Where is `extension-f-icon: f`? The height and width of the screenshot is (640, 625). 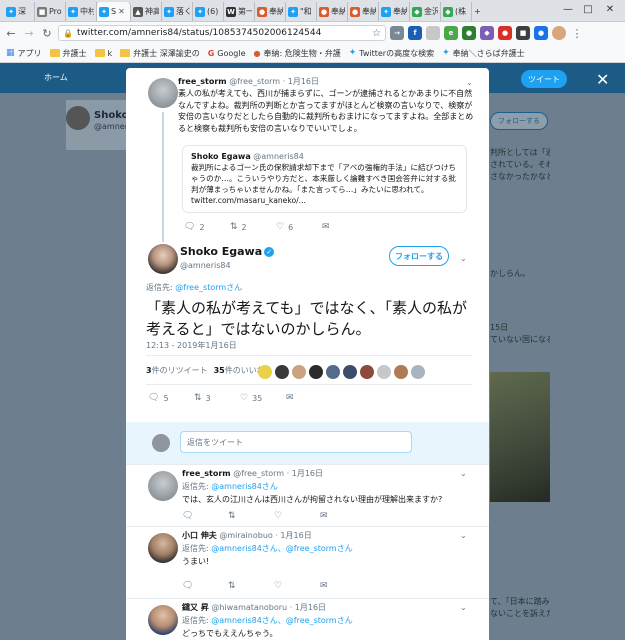 extension-f-icon: f is located at coordinates (415, 33).